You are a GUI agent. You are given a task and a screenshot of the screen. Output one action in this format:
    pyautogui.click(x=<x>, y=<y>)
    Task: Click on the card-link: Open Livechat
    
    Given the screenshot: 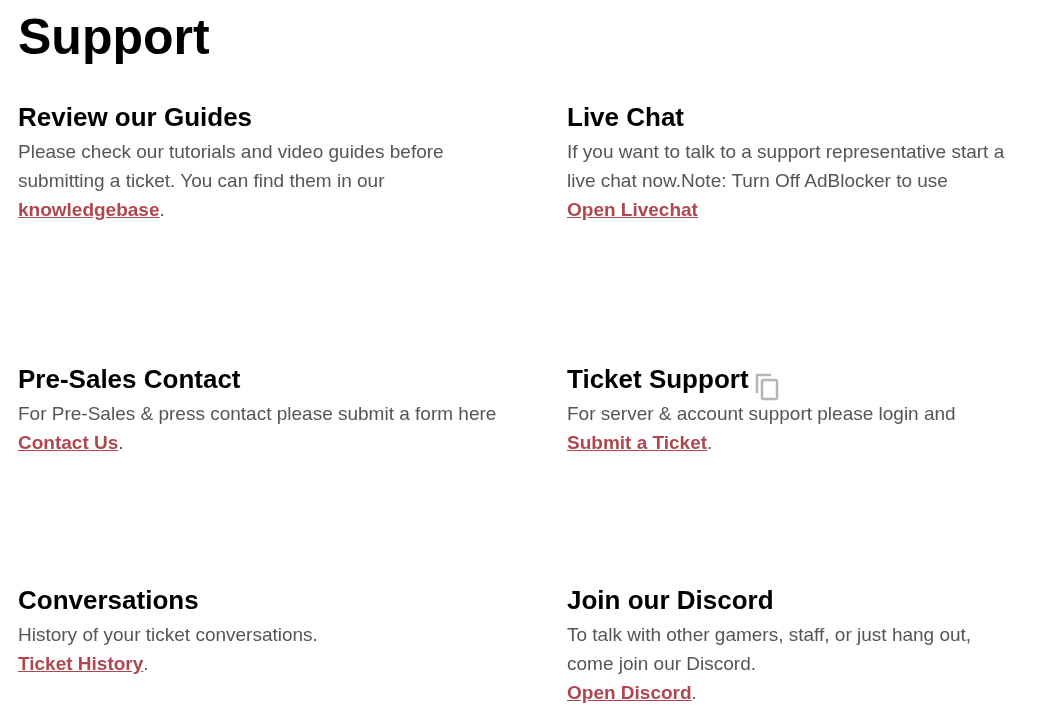 What is the action you would take?
    pyautogui.click(x=632, y=209)
    